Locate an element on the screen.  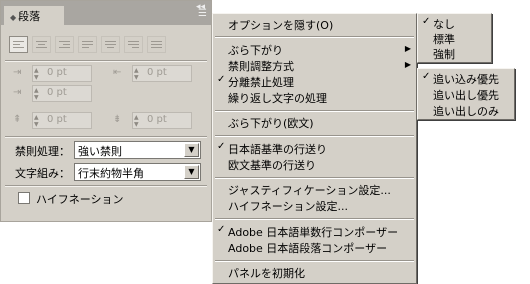
menu-item-oikomi: ✓ 追い込み優先 is located at coordinates (466, 78).